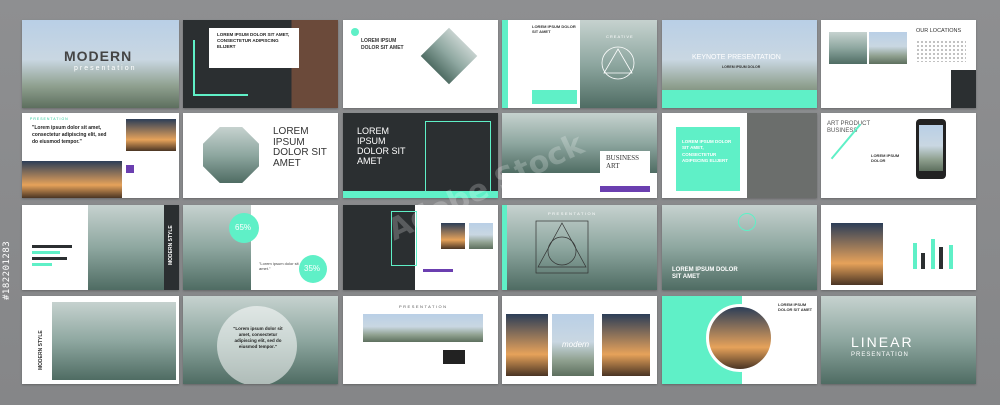 The width and height of the screenshot is (1000, 405). What do you see at coordinates (98, 56) in the screenshot?
I see `slide-title: MODERN` at bounding box center [98, 56].